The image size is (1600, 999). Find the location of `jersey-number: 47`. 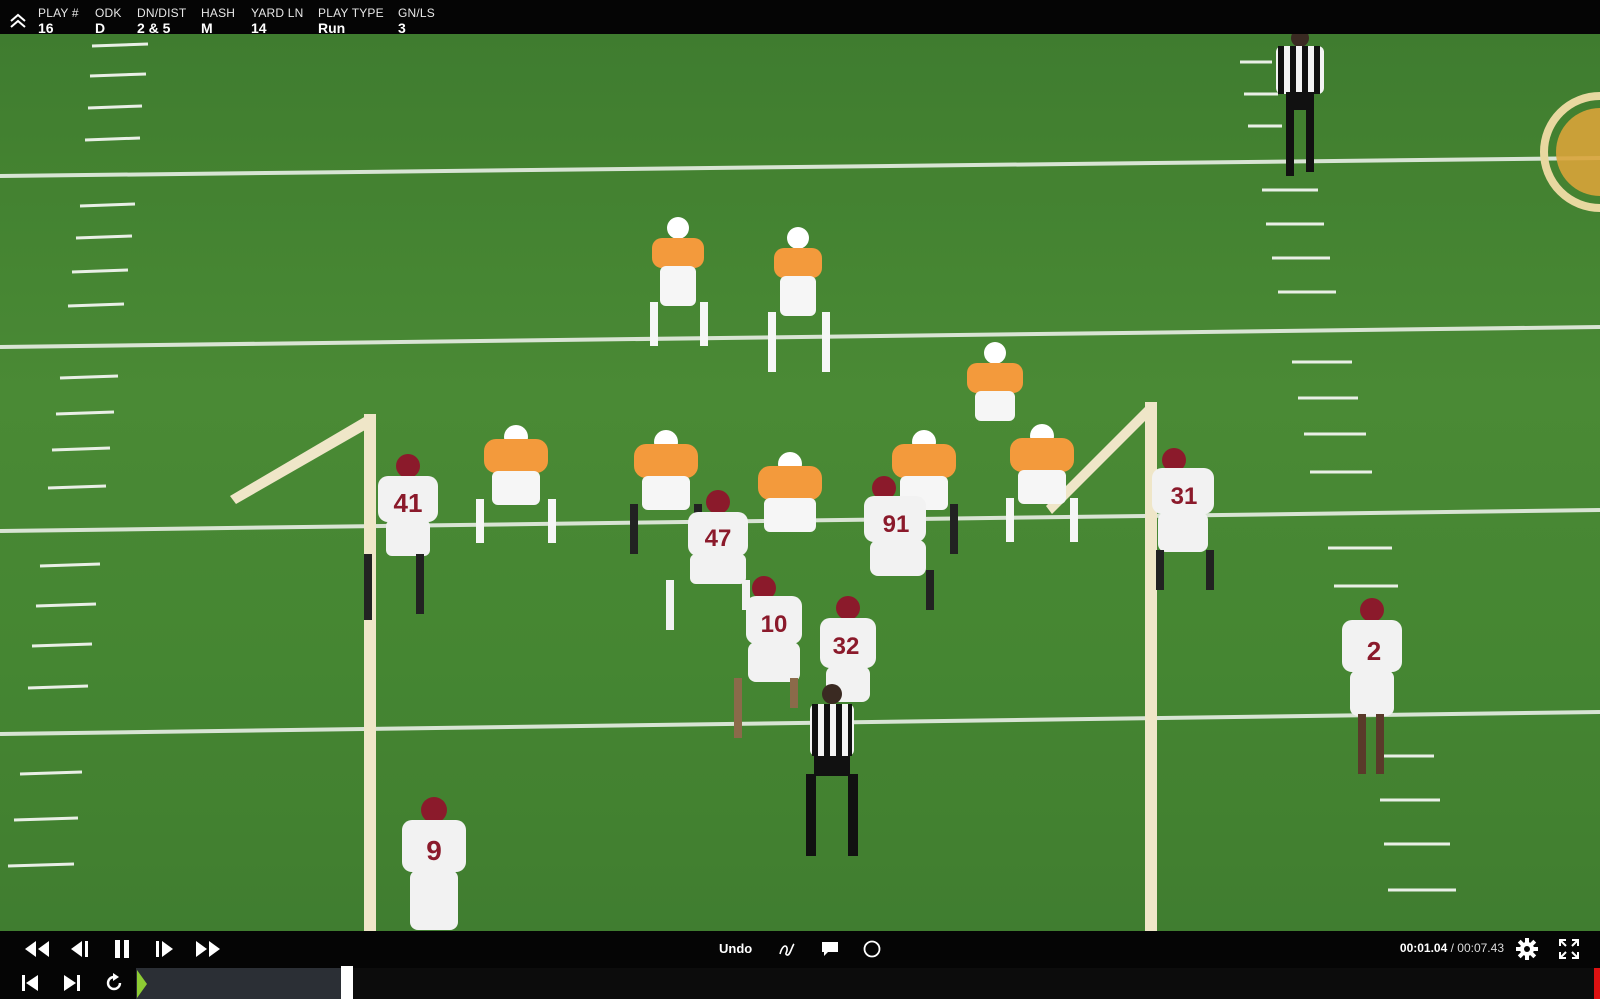

jersey-number: 47 is located at coordinates (718, 538).